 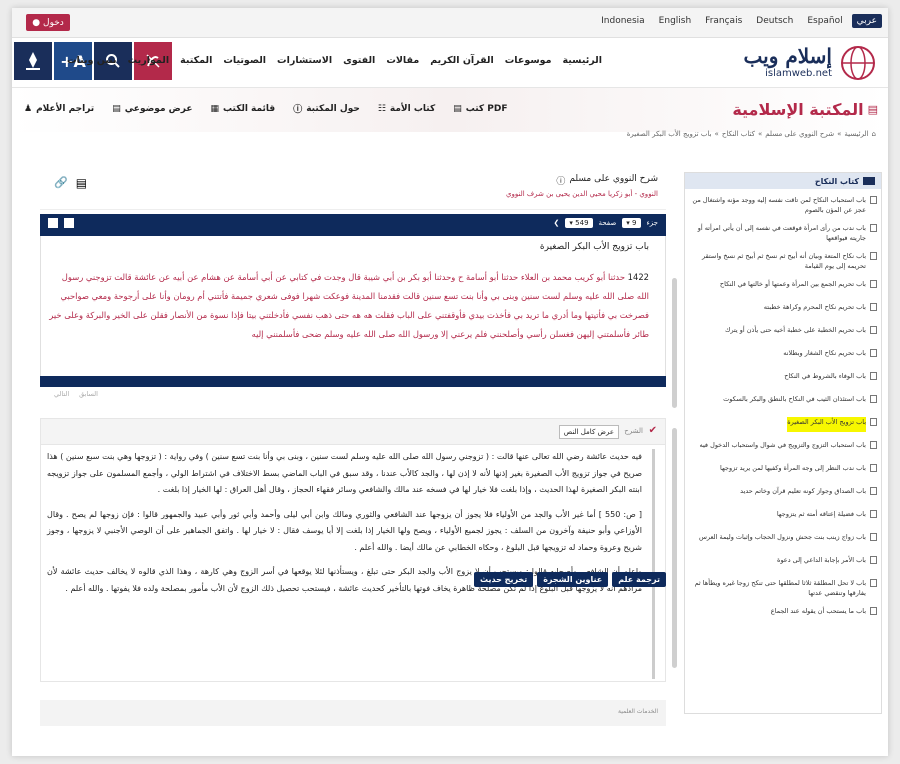 What do you see at coordinates (799, 134) in the screenshot?
I see `breadcrumb-item: شرح النووي على مسلم` at bounding box center [799, 134].